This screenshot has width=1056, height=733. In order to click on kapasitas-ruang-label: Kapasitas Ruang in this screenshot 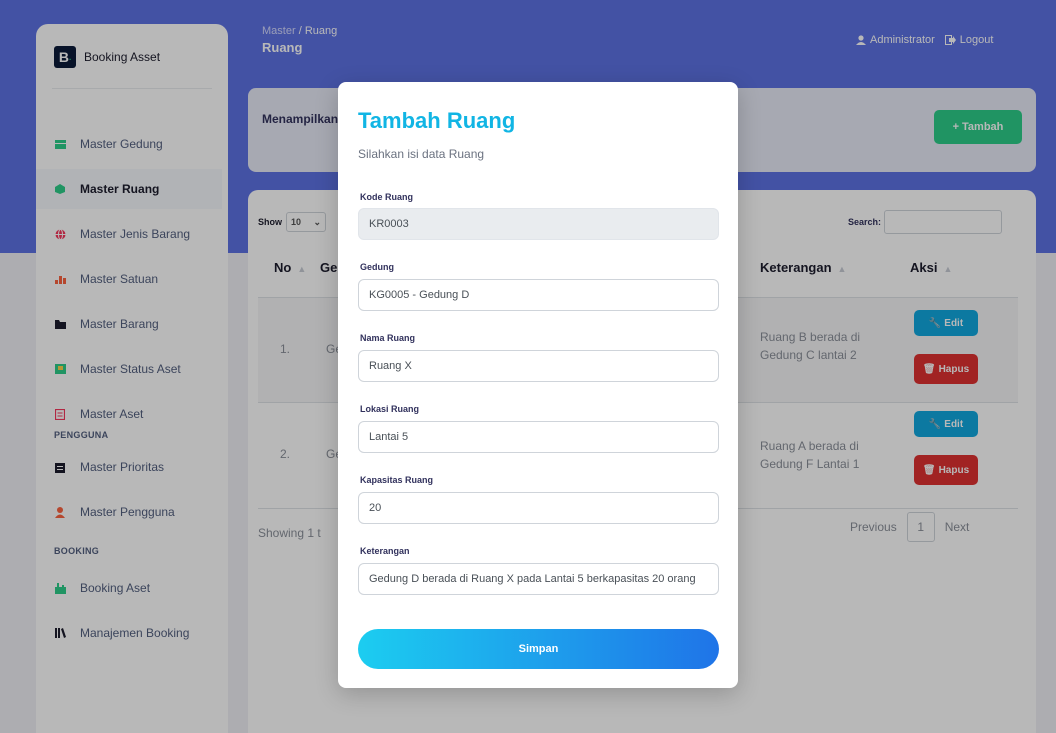, I will do `click(397, 480)`.